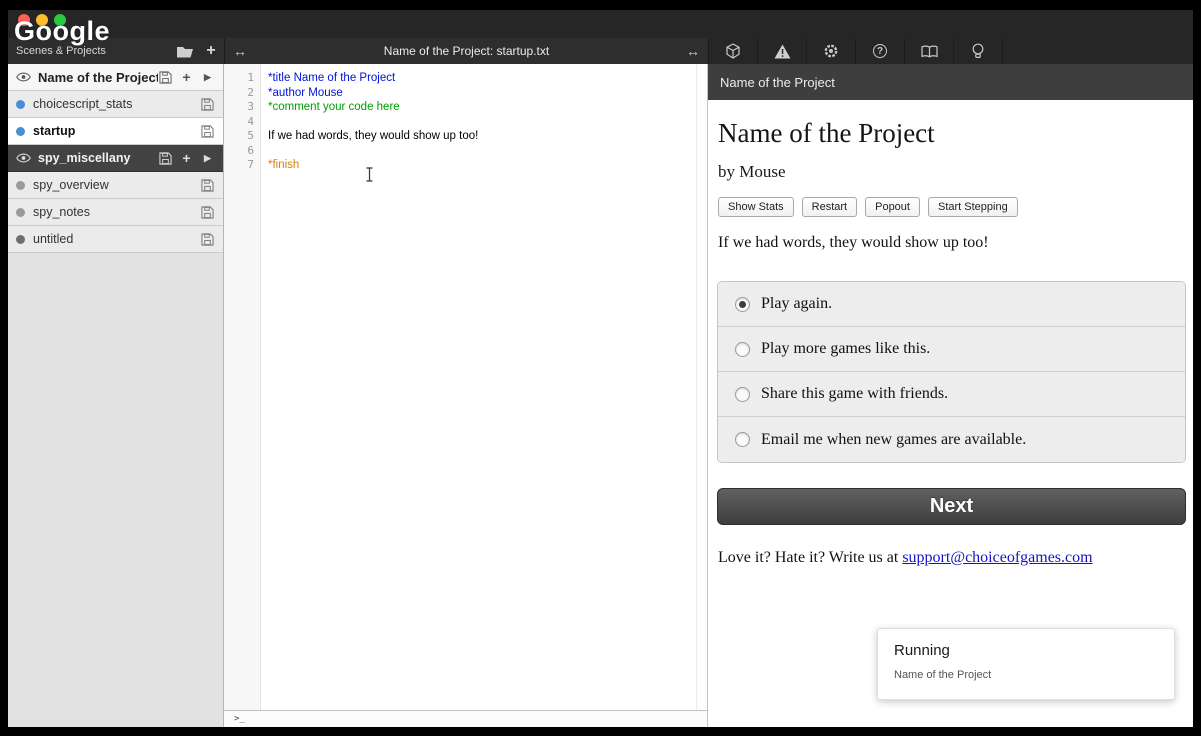 The image size is (1201, 736). Describe the element at coordinates (53, 239) in the screenshot. I see `scene-label: untitled` at that location.